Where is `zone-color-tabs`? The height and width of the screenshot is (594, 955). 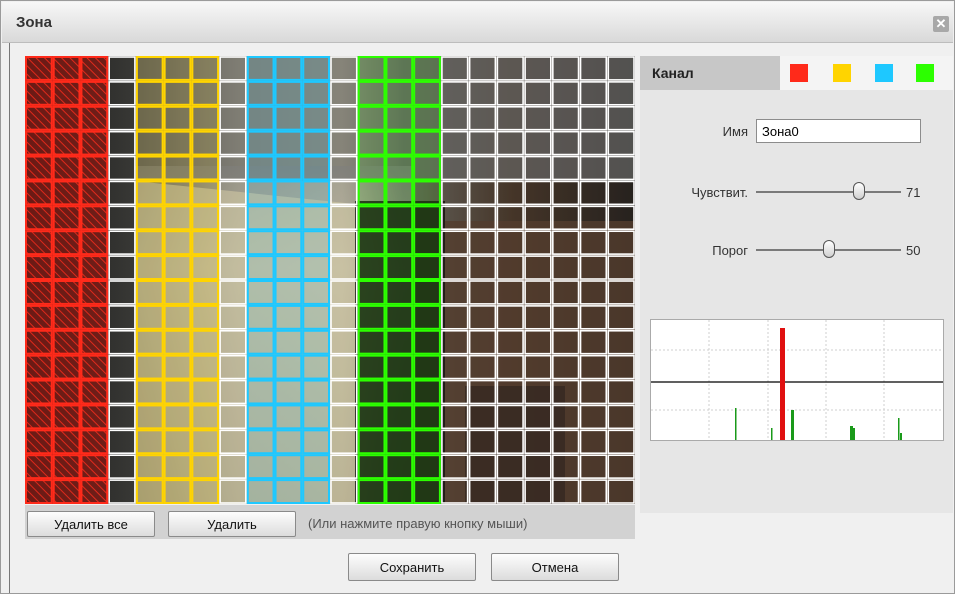
zone-color-tabs is located at coordinates (866, 73).